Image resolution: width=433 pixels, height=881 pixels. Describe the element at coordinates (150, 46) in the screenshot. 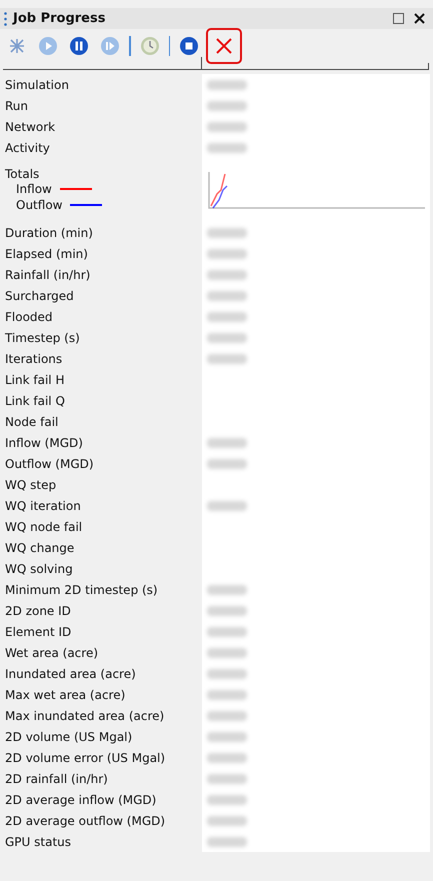

I see `clock-icon` at that location.